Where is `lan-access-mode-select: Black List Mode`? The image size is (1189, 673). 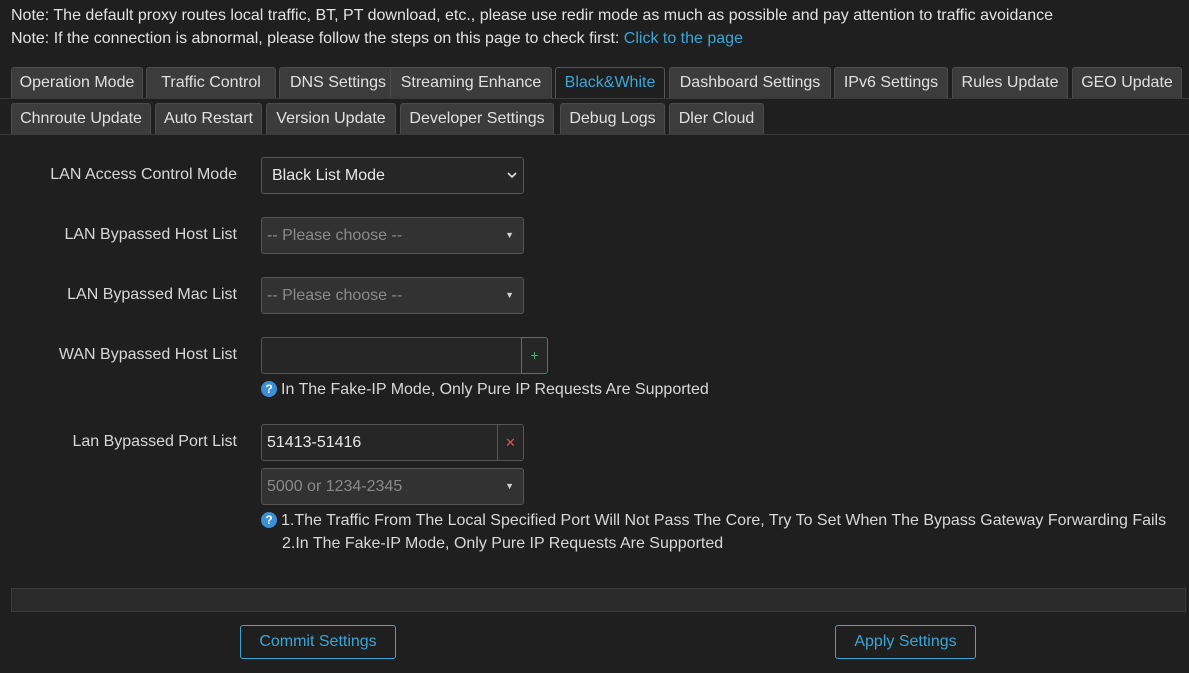 lan-access-mode-select: Black List Mode is located at coordinates (392, 175).